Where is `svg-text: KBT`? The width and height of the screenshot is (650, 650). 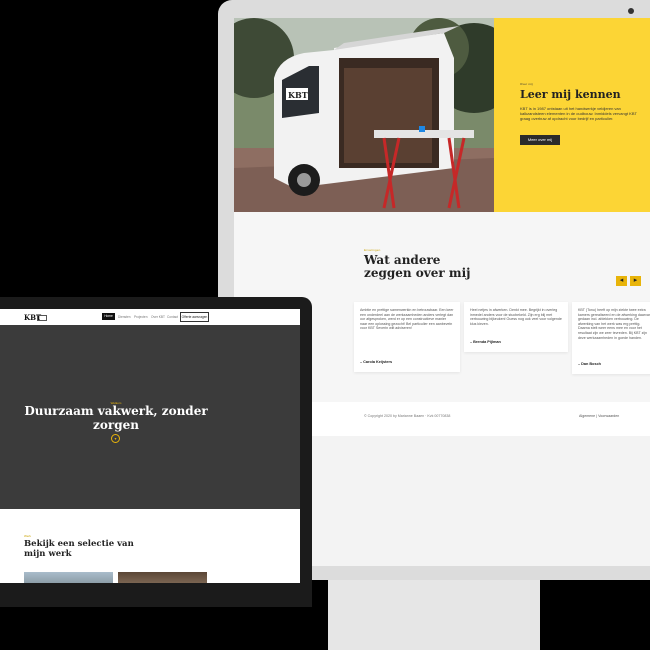
svg-text: KBT is located at coordinates (298, 95).